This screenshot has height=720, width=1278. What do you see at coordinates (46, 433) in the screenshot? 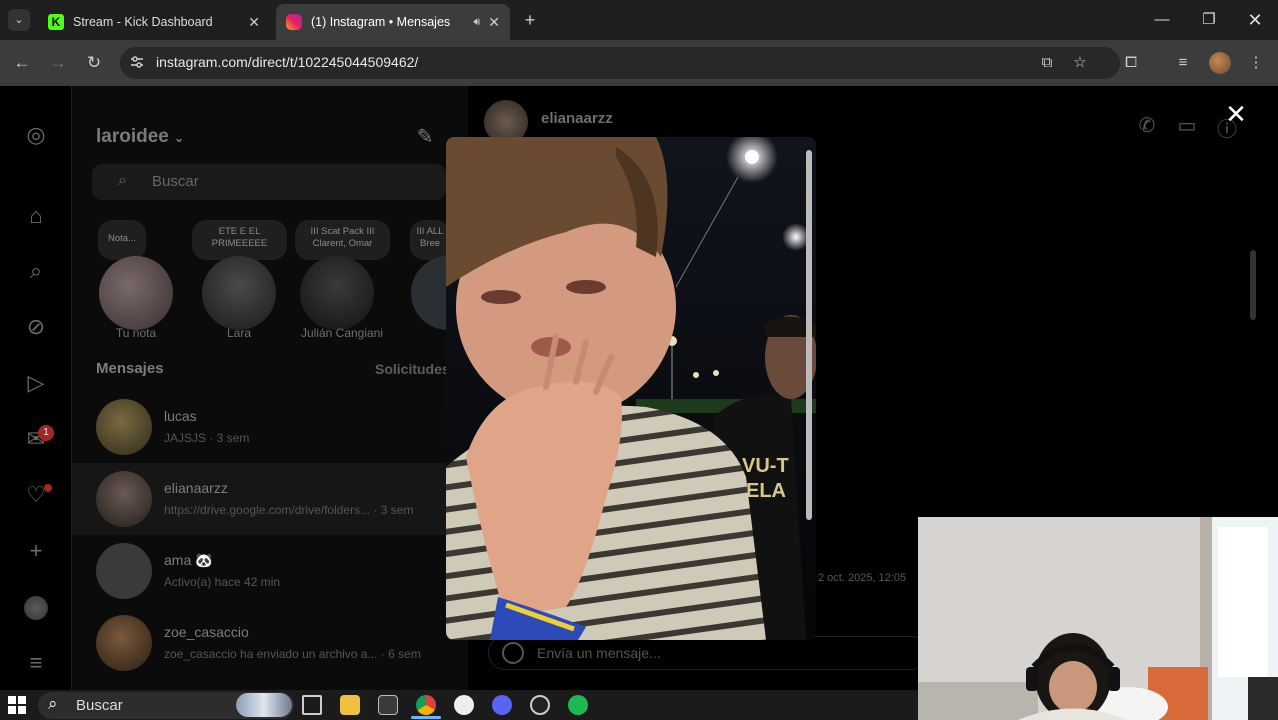
I see `unread-badge: 1` at bounding box center [46, 433].